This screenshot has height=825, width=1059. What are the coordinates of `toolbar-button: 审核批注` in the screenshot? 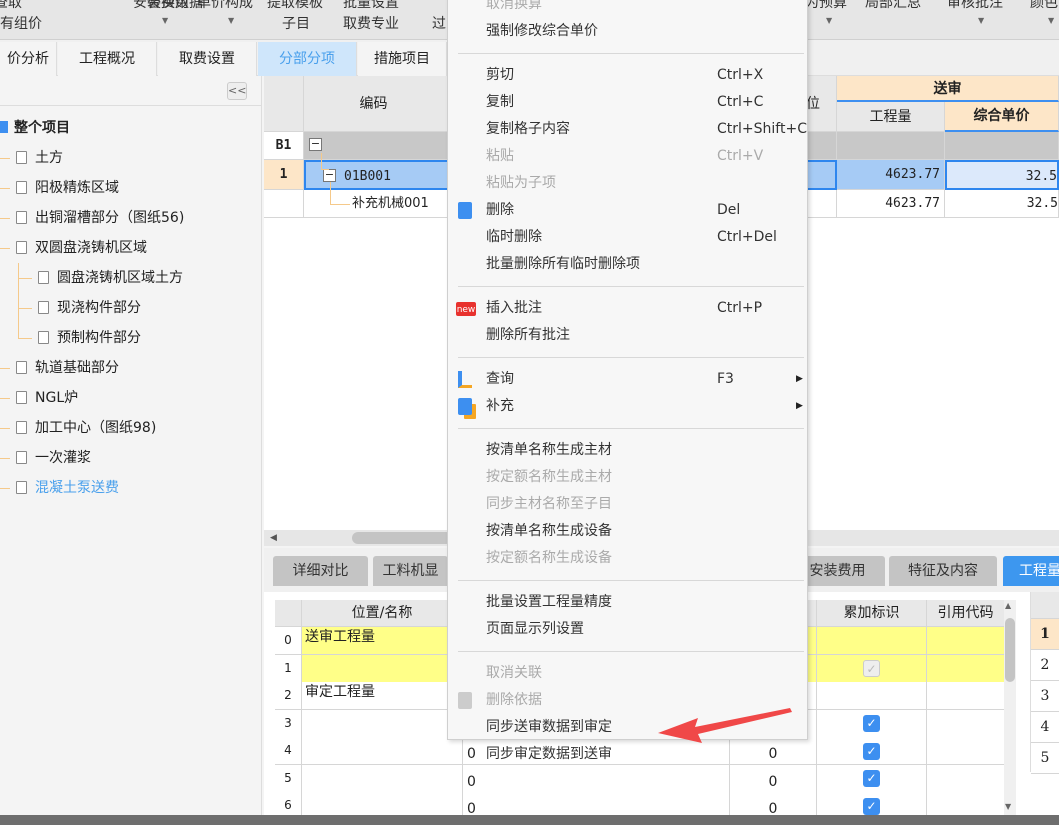 It's located at (975, 6).